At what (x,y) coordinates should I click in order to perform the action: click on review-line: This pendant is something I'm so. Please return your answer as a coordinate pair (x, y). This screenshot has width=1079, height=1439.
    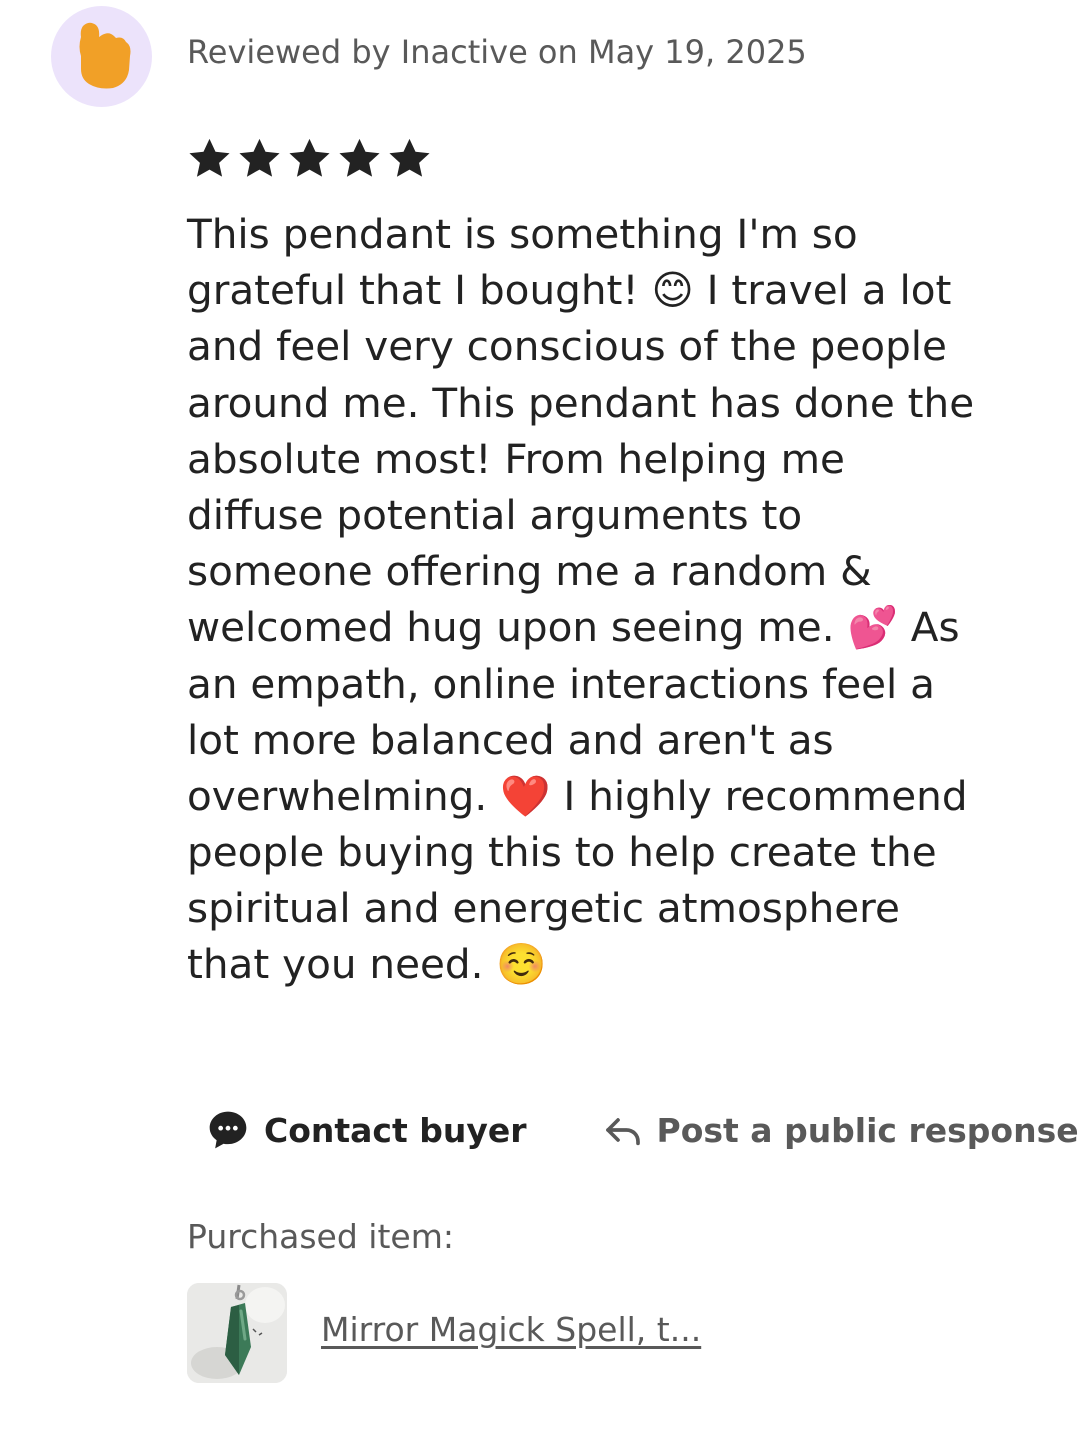
    Looking at the image, I should click on (522, 234).